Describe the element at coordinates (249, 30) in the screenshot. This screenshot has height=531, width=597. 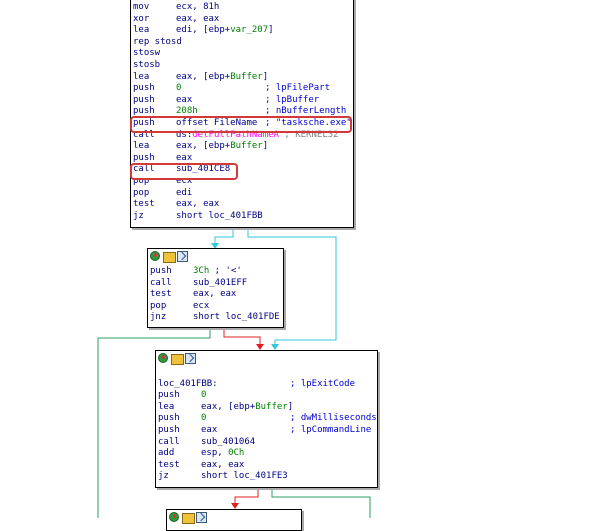
I see `operand-variable: var_207` at that location.